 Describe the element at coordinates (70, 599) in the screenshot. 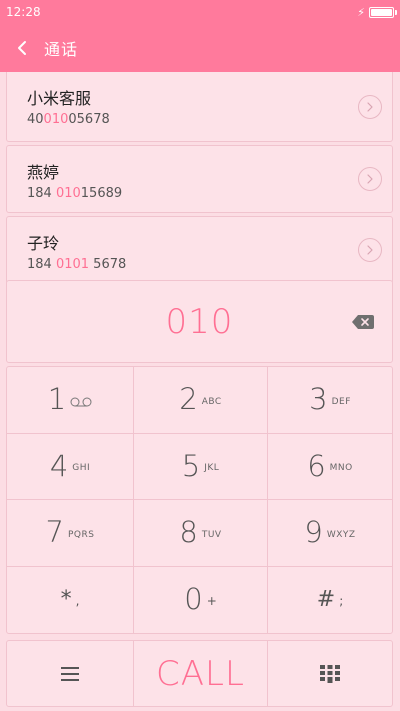

I see `key-star: * ,` at that location.